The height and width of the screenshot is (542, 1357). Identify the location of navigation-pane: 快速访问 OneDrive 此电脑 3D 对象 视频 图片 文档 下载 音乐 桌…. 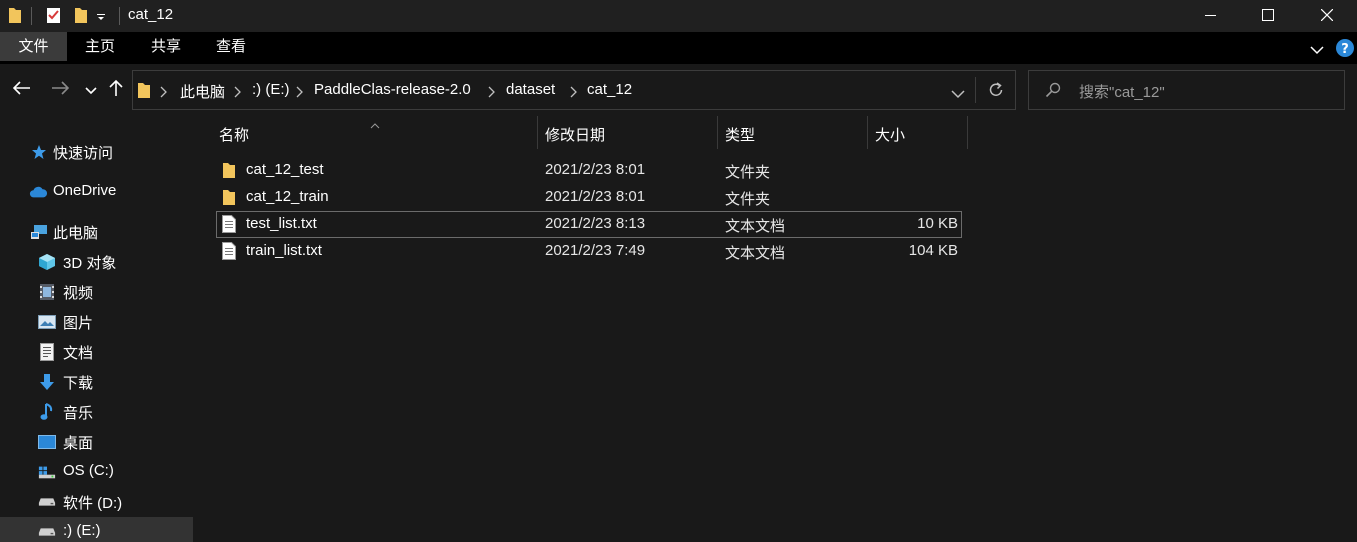
(96, 329).